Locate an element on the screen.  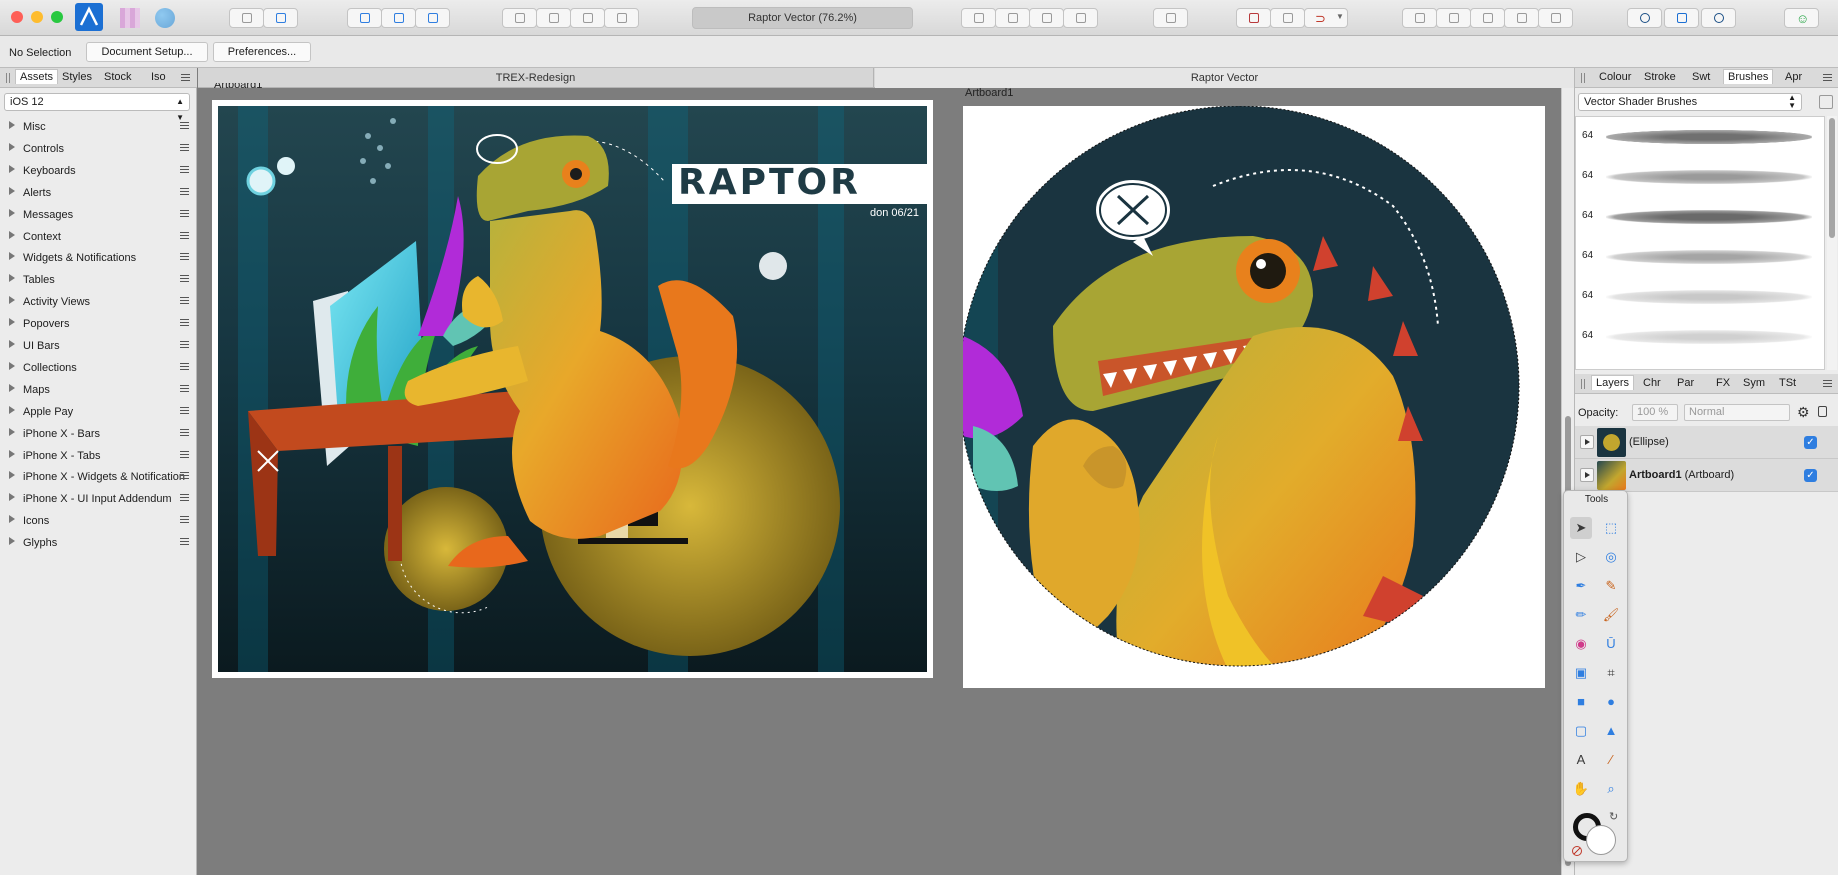
asset-category-item: Collections is located at coordinates (98, 368).